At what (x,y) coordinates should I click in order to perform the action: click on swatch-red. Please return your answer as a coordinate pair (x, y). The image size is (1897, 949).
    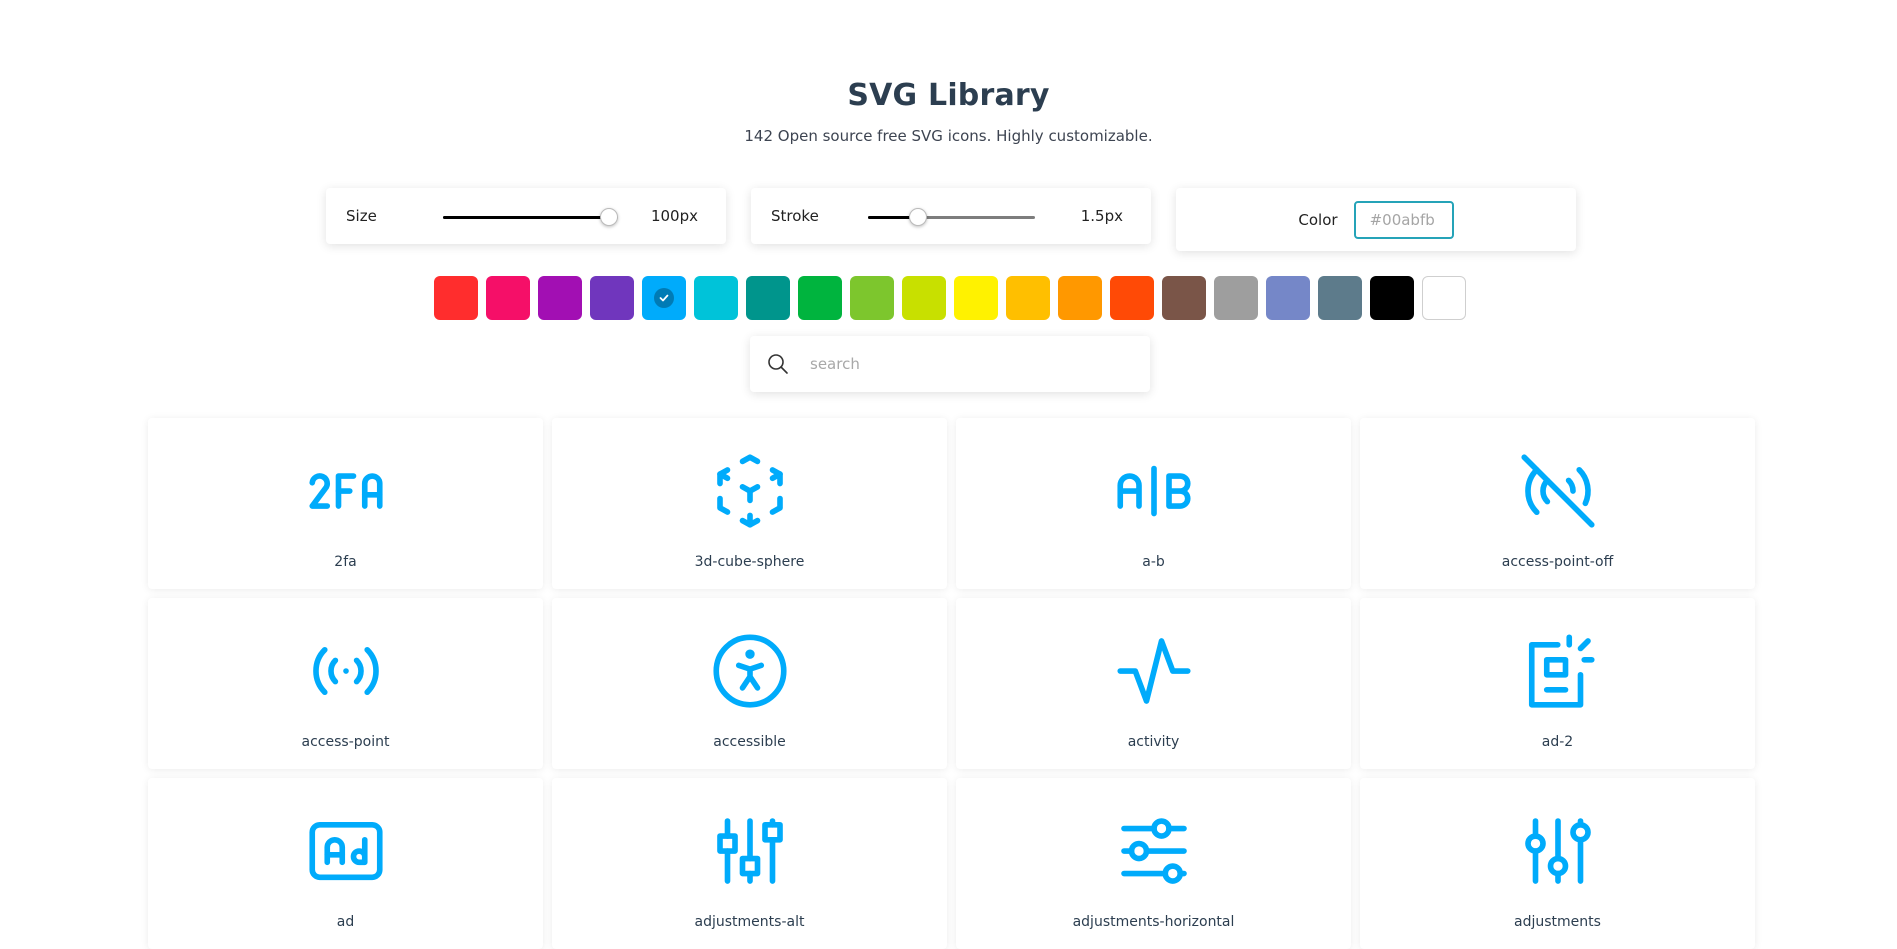
    Looking at the image, I should click on (456, 298).